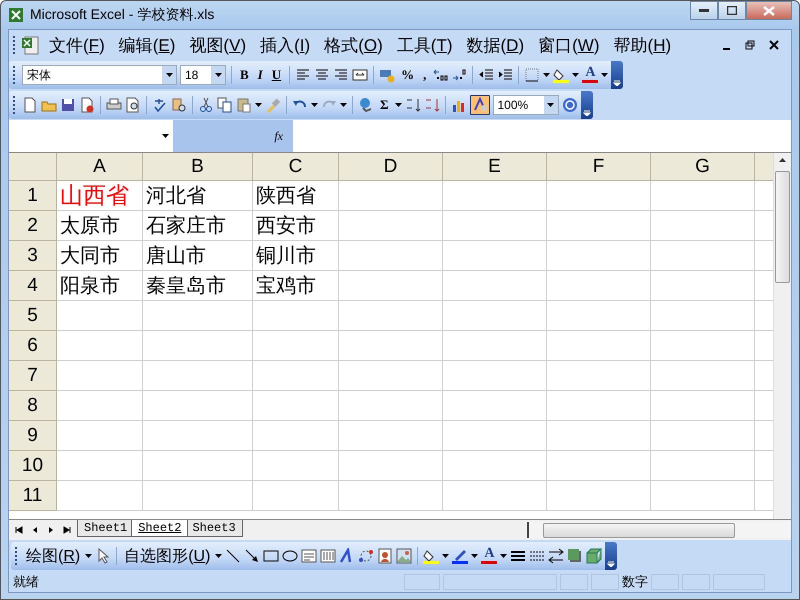 Image resolution: width=800 pixels, height=600 pixels. What do you see at coordinates (35, 530) in the screenshot?
I see `previous-sheet-icon` at bounding box center [35, 530].